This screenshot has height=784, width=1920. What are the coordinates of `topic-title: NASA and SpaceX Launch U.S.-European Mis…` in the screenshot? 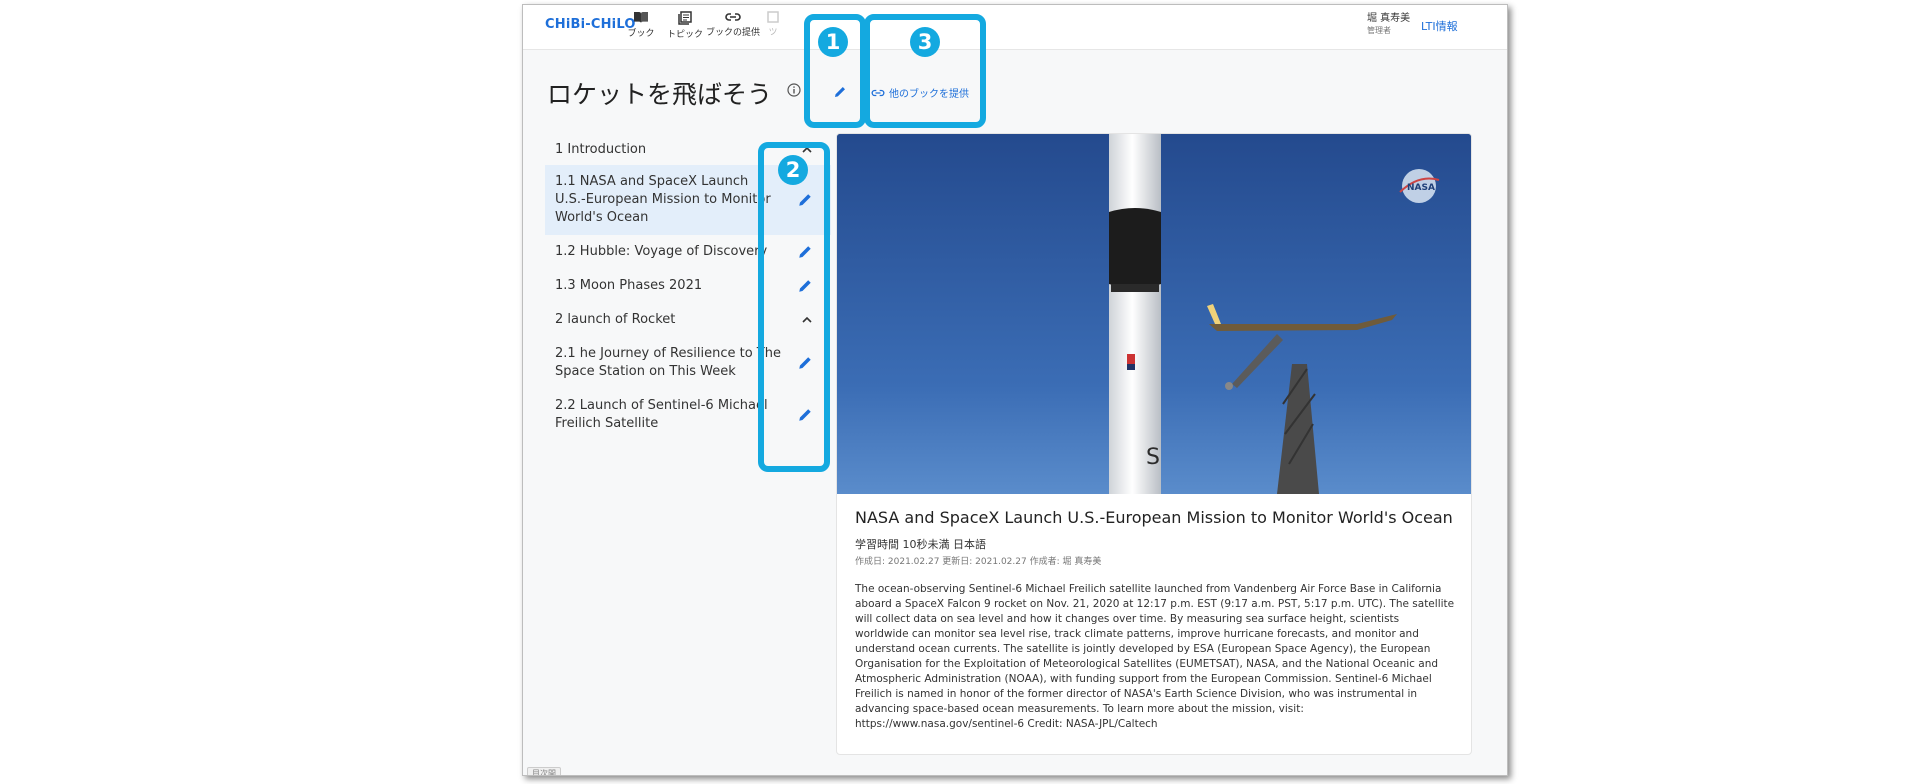 It's located at (1154, 517).